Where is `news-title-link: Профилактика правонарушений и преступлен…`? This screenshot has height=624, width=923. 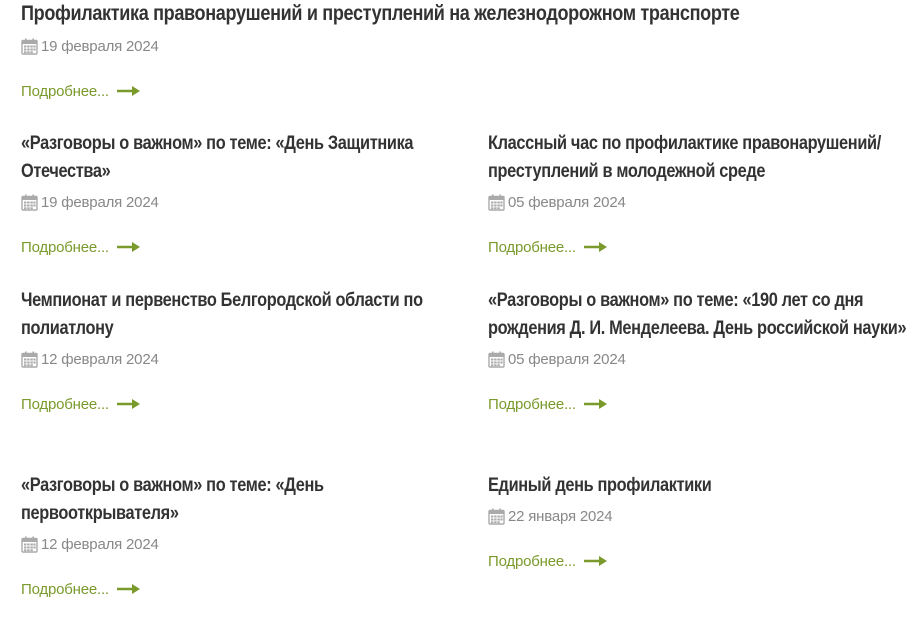 news-title-link: Профилактика правонарушений и преступлен… is located at coordinates (465, 14).